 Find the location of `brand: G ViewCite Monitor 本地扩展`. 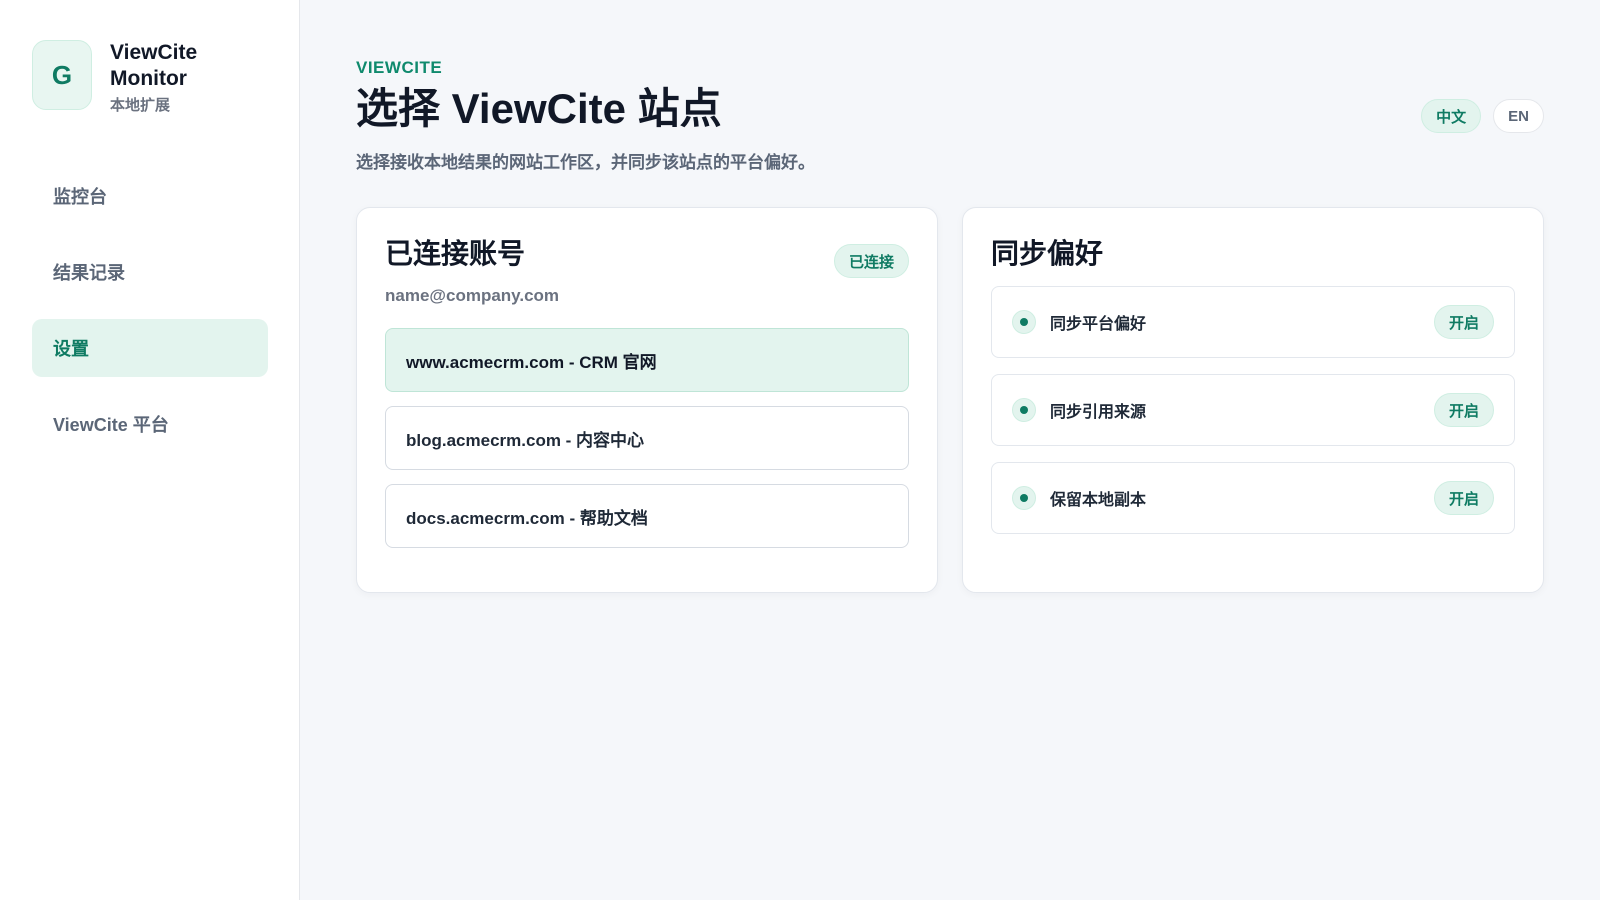

brand: G ViewCite Monitor 本地扩展 is located at coordinates (149, 77).